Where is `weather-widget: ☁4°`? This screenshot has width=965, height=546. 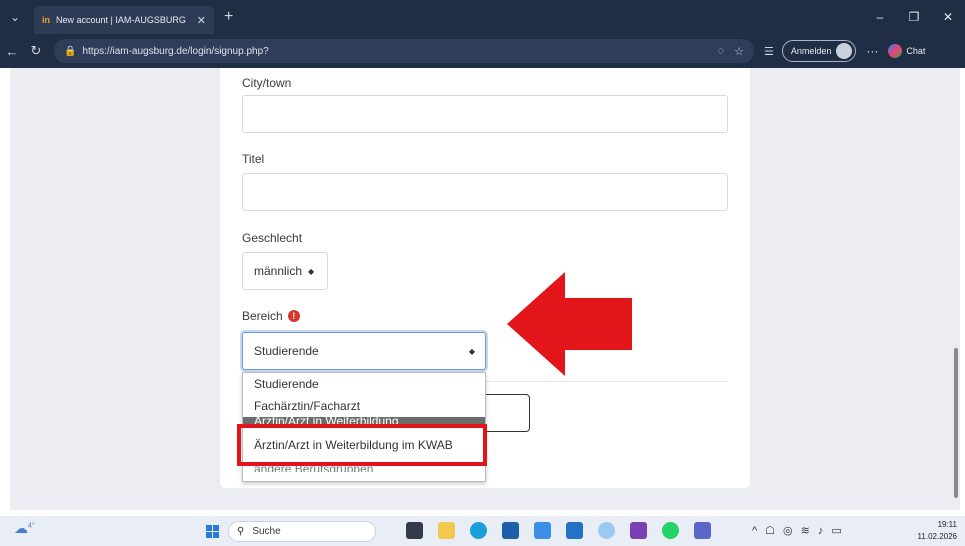 weather-widget: ☁4° is located at coordinates (24, 528).